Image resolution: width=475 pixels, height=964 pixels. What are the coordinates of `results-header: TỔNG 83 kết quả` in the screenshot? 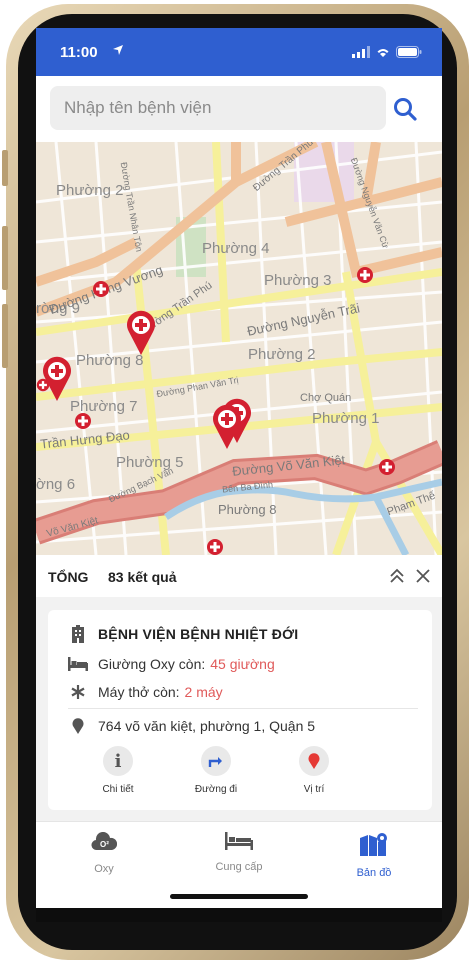 It's located at (239, 576).